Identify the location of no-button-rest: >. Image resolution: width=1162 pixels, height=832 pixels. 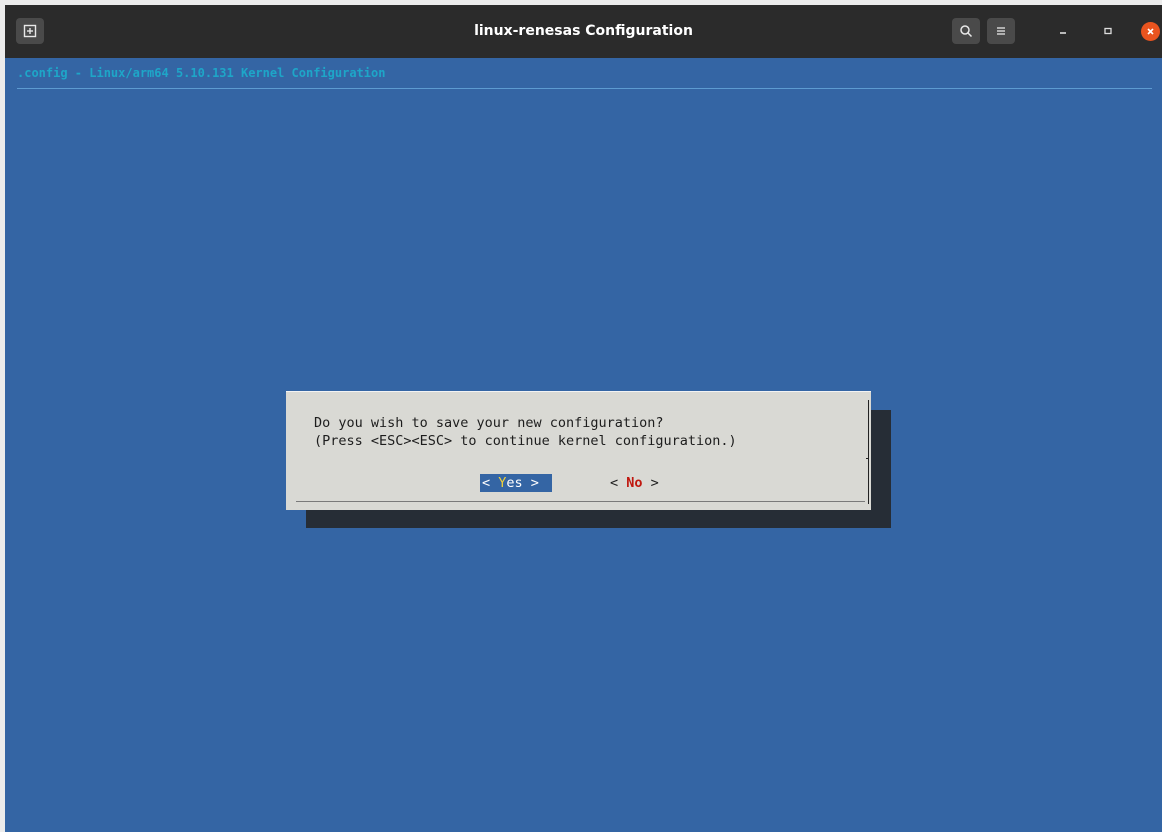
(650, 483).